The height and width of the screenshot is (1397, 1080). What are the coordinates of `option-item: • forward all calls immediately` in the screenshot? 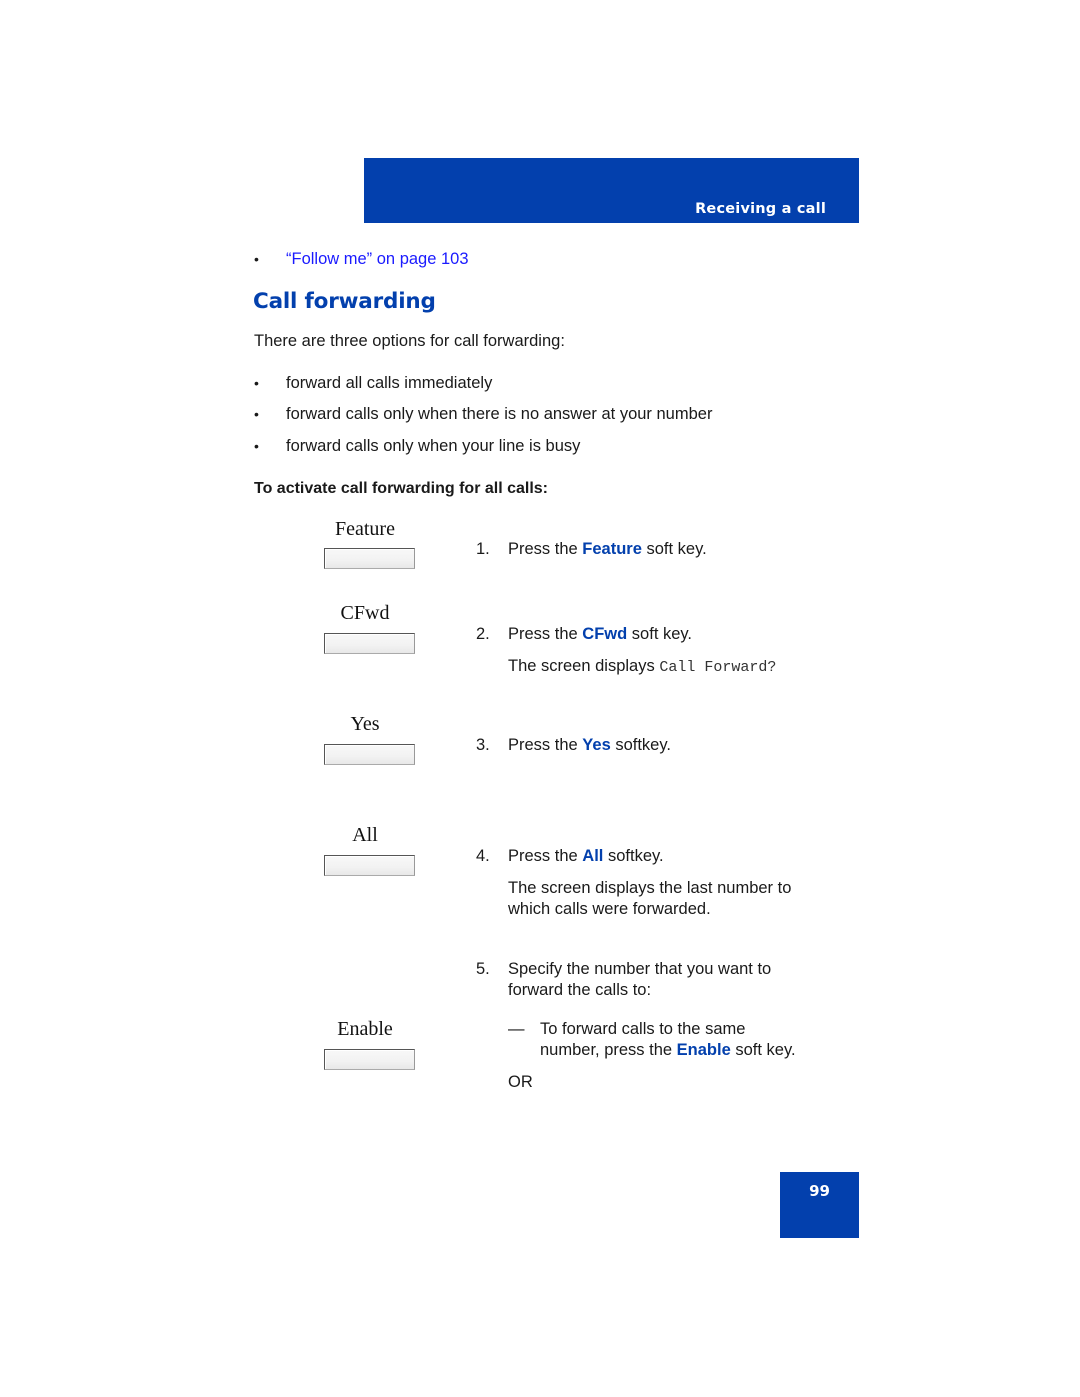 It's located at (373, 383).